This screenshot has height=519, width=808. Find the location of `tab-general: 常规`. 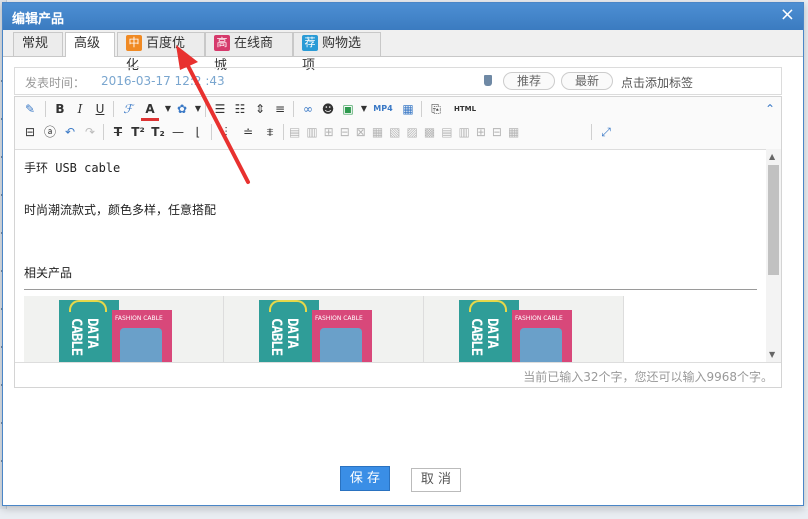

tab-general: 常规 is located at coordinates (38, 44).